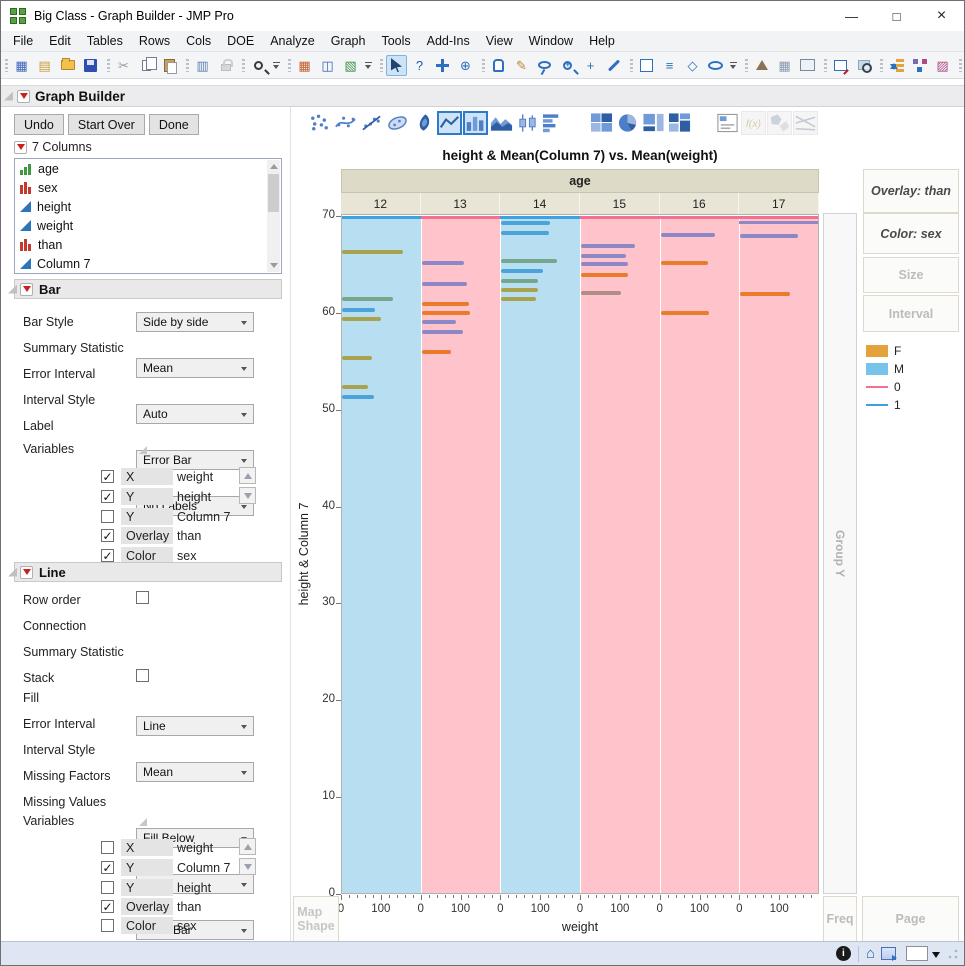 This screenshot has height=966, width=965. Describe the element at coordinates (292, 41) in the screenshot. I see `menu-analyze: Analyze` at that location.